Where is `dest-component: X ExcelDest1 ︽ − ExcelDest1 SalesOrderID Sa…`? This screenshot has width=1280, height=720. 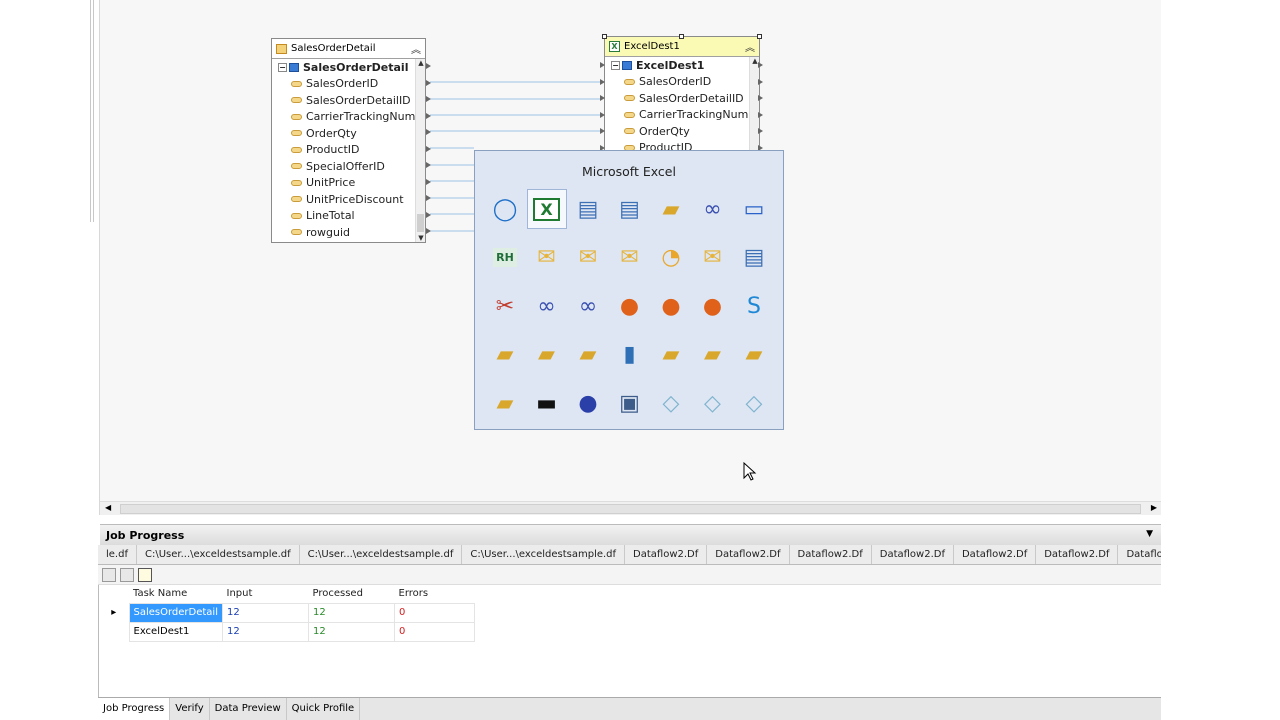 dest-component: X ExcelDest1 ︽ − ExcelDest1 SalesOrderID Sa… is located at coordinates (682, 96).